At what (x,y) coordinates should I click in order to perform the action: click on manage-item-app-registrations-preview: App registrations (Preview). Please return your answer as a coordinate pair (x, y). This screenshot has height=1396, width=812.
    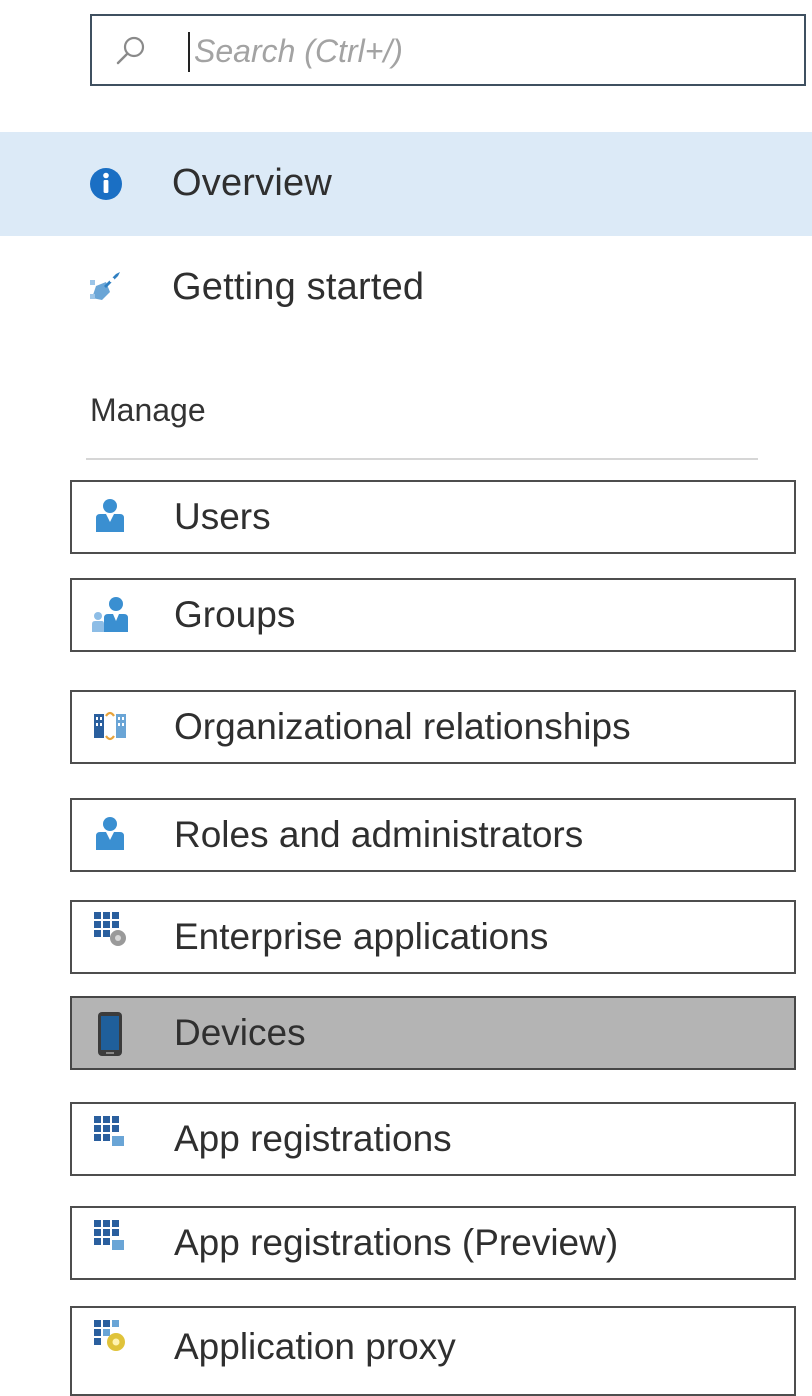
    Looking at the image, I should click on (433, 1243).